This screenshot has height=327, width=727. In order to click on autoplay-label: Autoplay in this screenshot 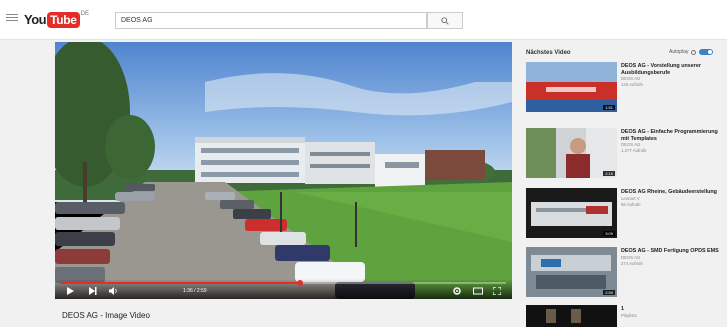, I will do `click(679, 52)`.